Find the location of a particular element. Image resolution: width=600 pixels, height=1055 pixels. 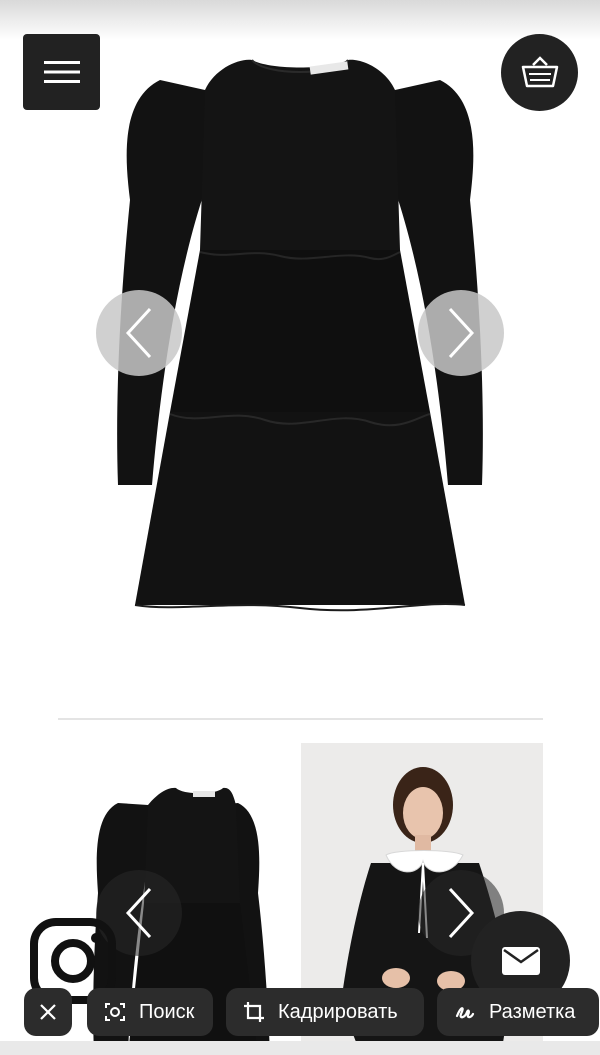

menu-button is located at coordinates (61, 72).